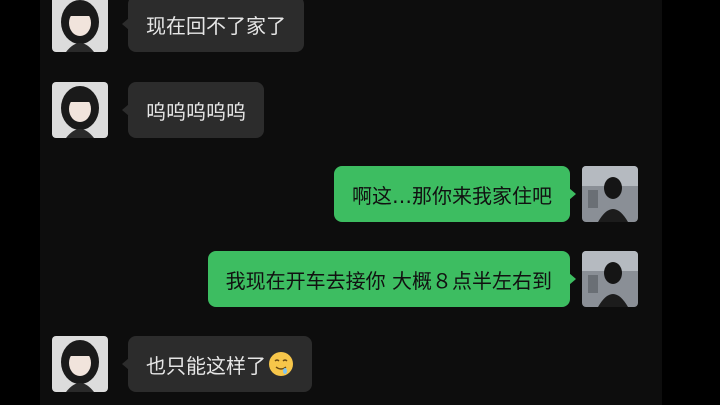  I want to click on message-bubble-sent: 我现在开车去接你 大概８点半左右到, so click(392, 279).